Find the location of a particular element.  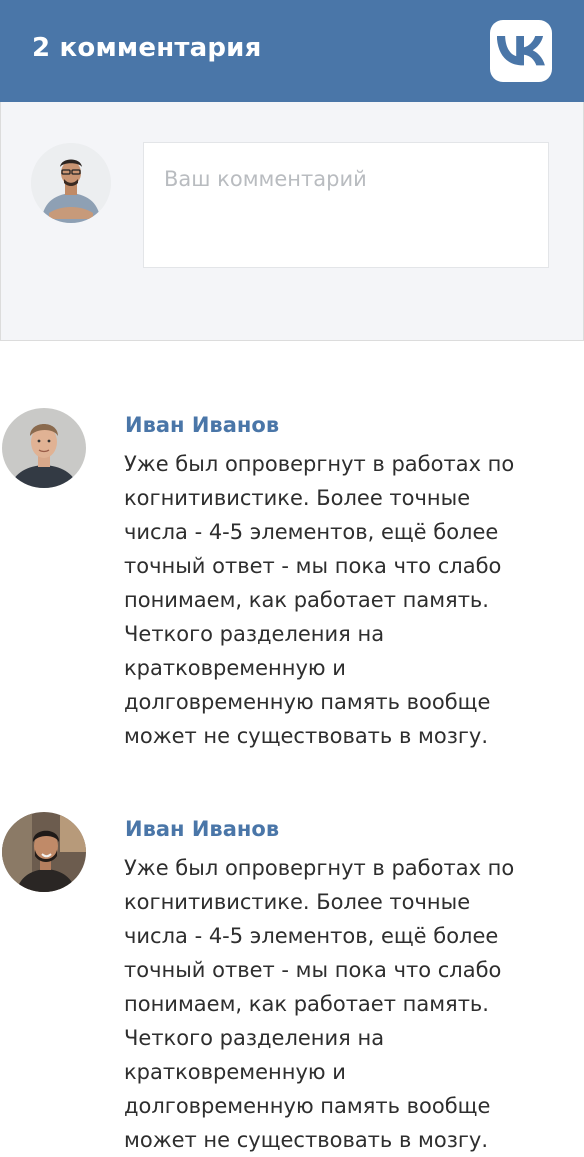

comment-input-box is located at coordinates (346, 205).